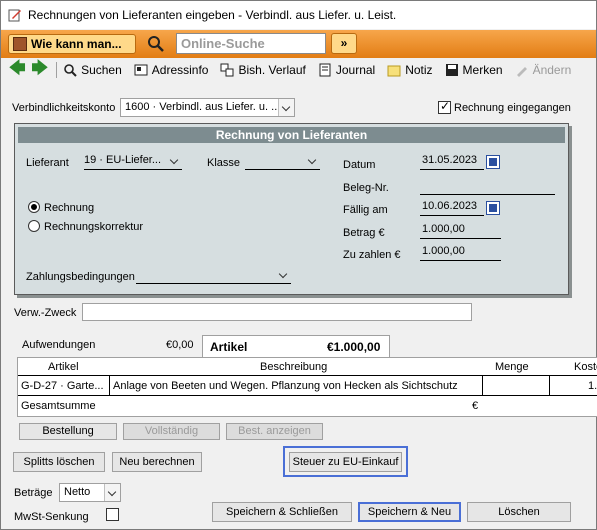  Describe the element at coordinates (59, 345) in the screenshot. I see `tab-aufwendungen-label: Aufwendungen` at that location.